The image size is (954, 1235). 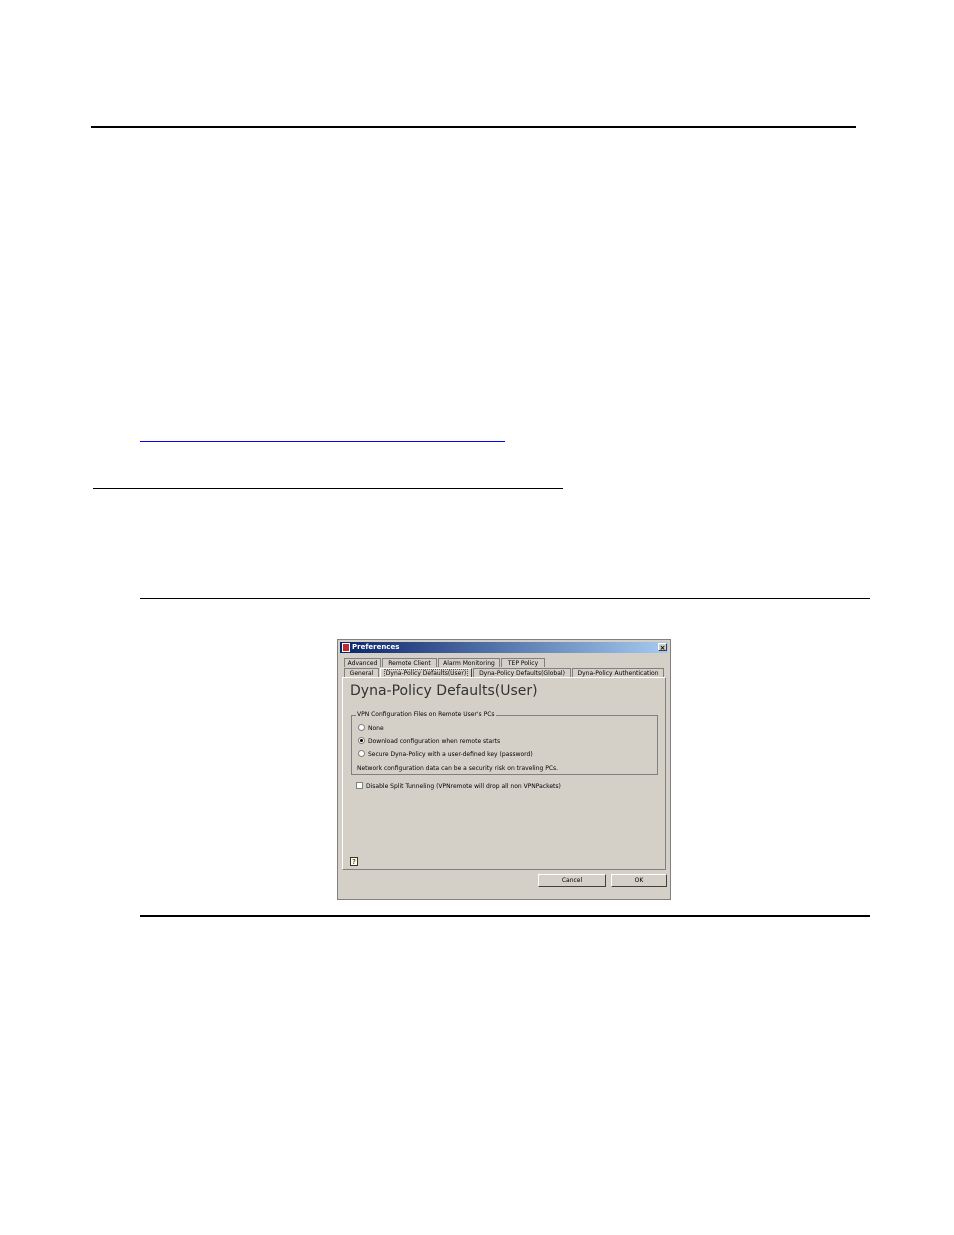 I want to click on link-underline, so click(x=322, y=441).